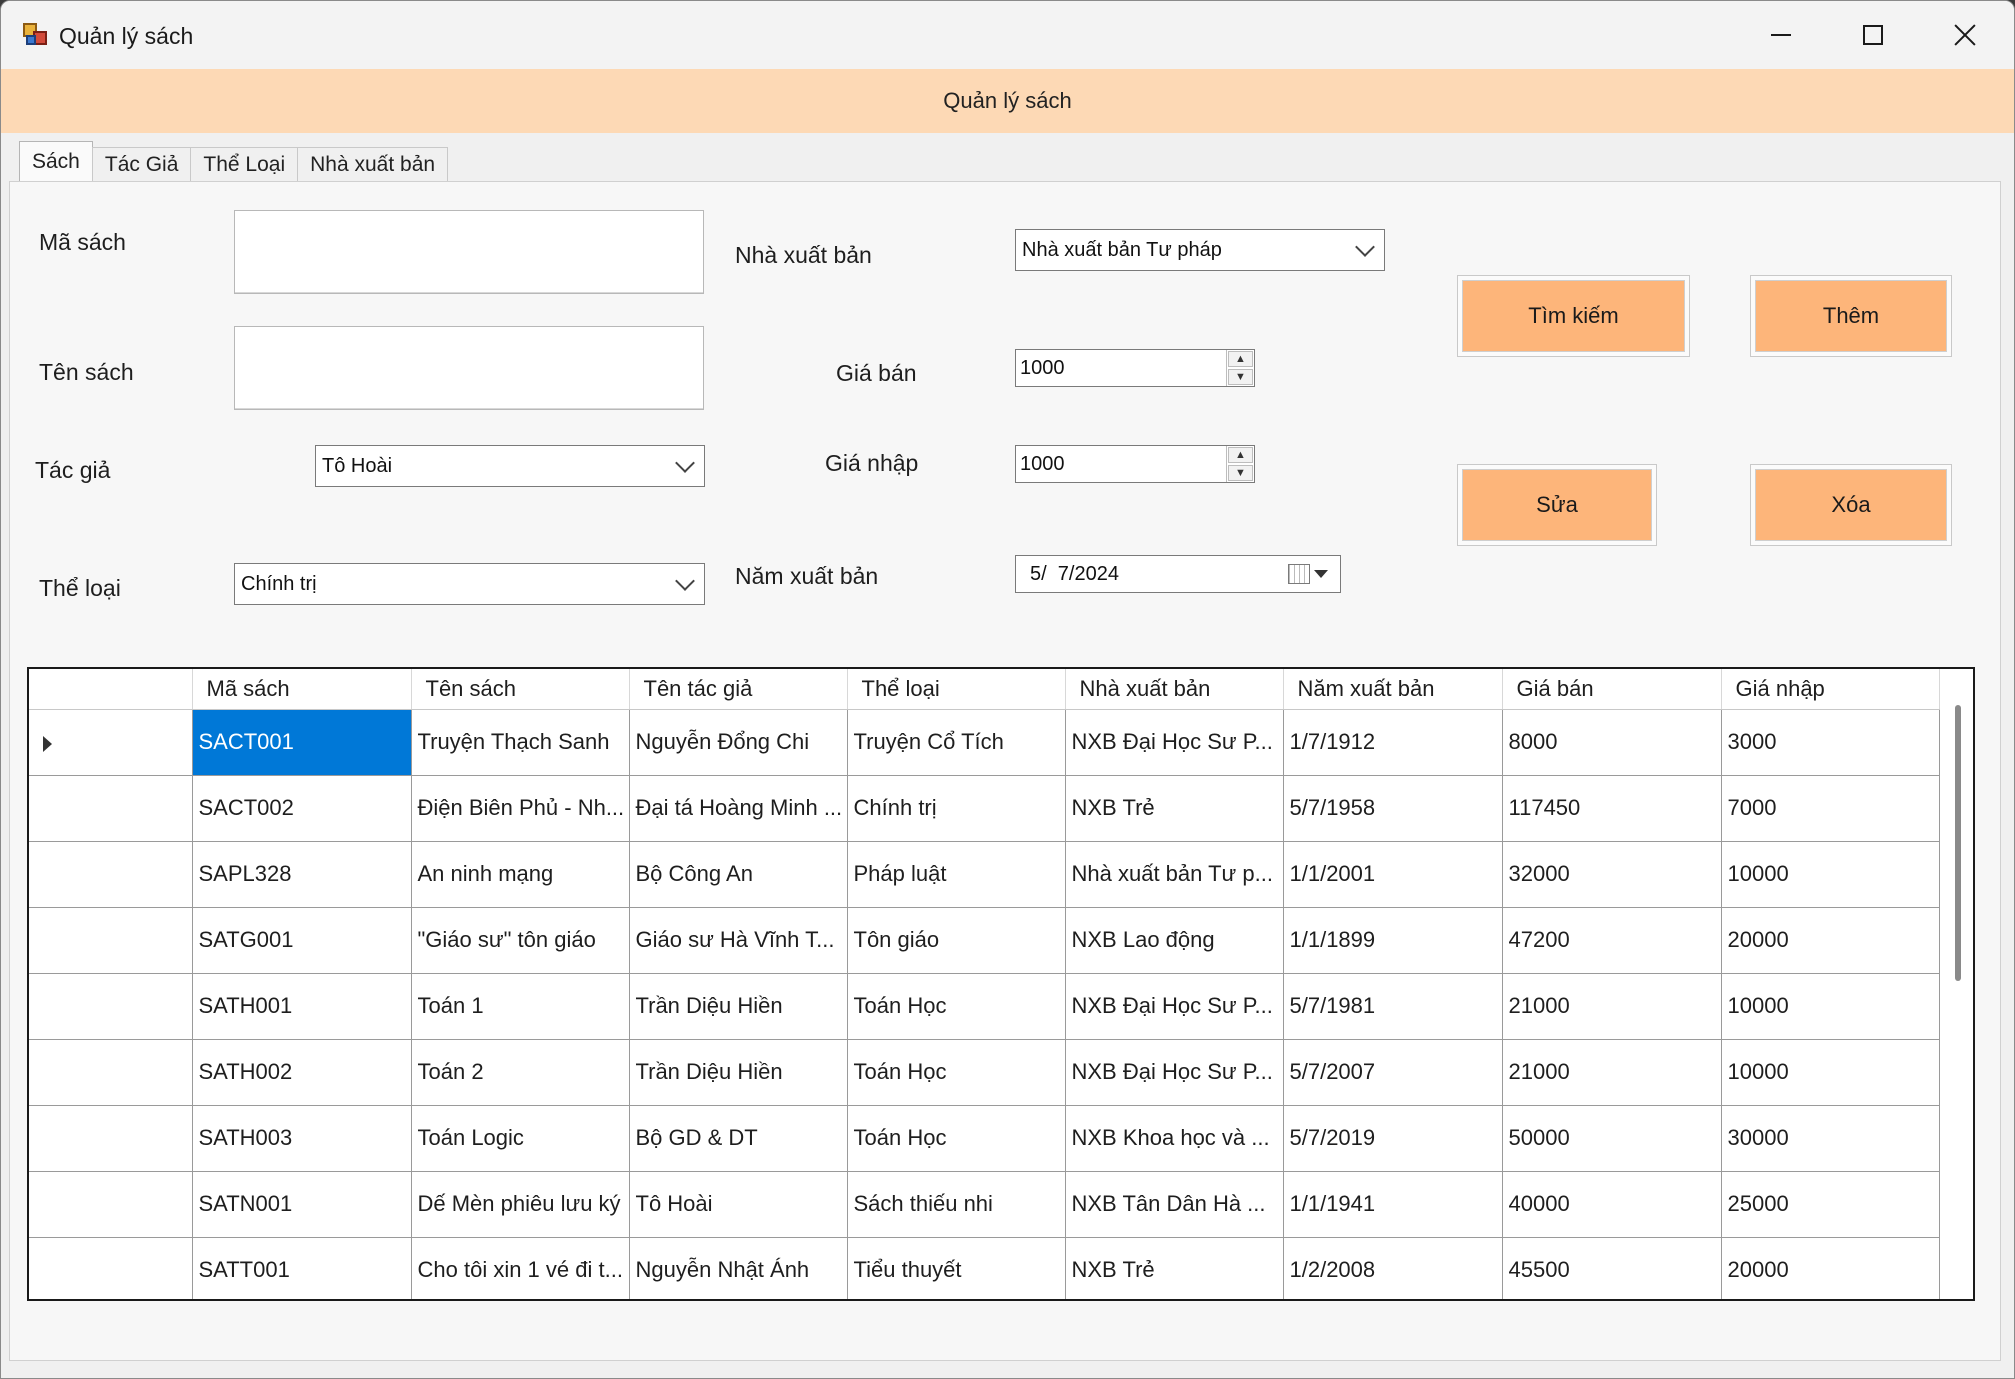 The width and height of the screenshot is (2015, 1379). I want to click on minimize-button, so click(1781, 35).